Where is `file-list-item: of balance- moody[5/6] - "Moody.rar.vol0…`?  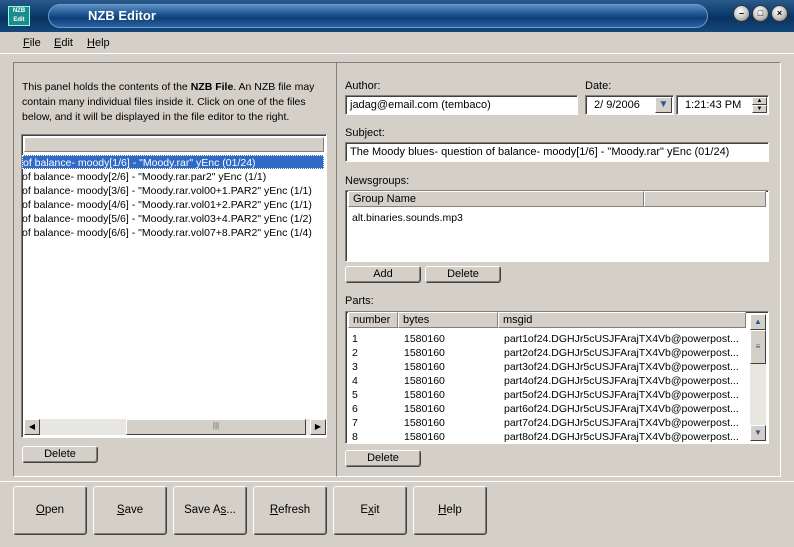 file-list-item: of balance- moody[5/6] - "Moody.rar.vol0… is located at coordinates (167, 219).